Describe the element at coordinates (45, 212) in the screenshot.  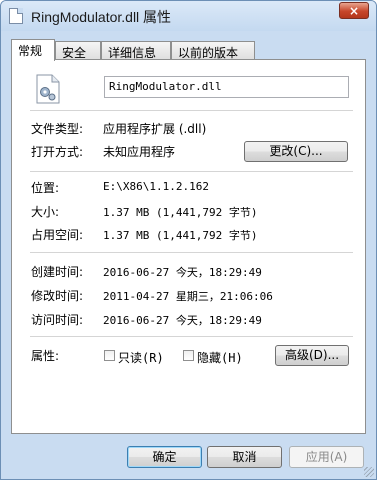
I see `size-label: 大小:` at that location.